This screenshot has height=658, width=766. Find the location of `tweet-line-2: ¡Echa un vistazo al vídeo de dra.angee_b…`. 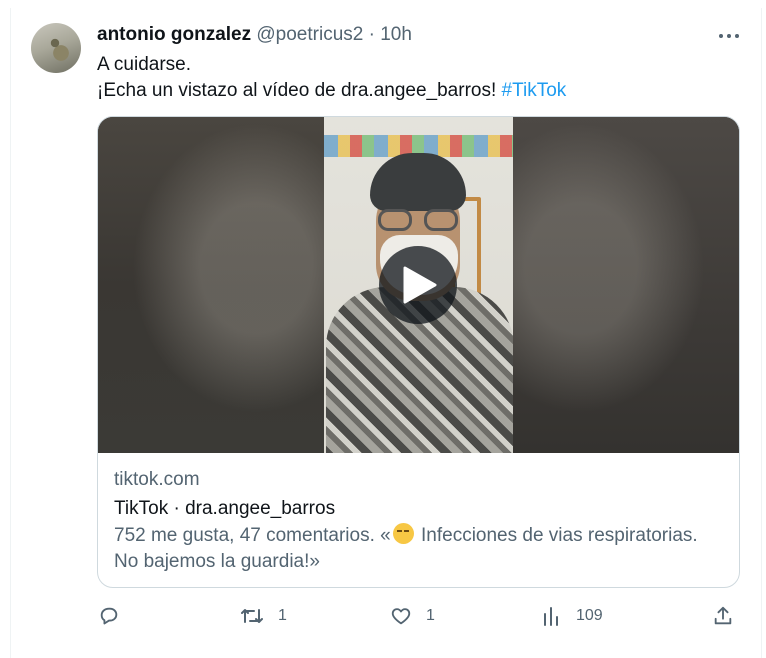

tweet-line-2: ¡Echa un vistazo al vídeo de dra.angee_b… is located at coordinates (417, 91).